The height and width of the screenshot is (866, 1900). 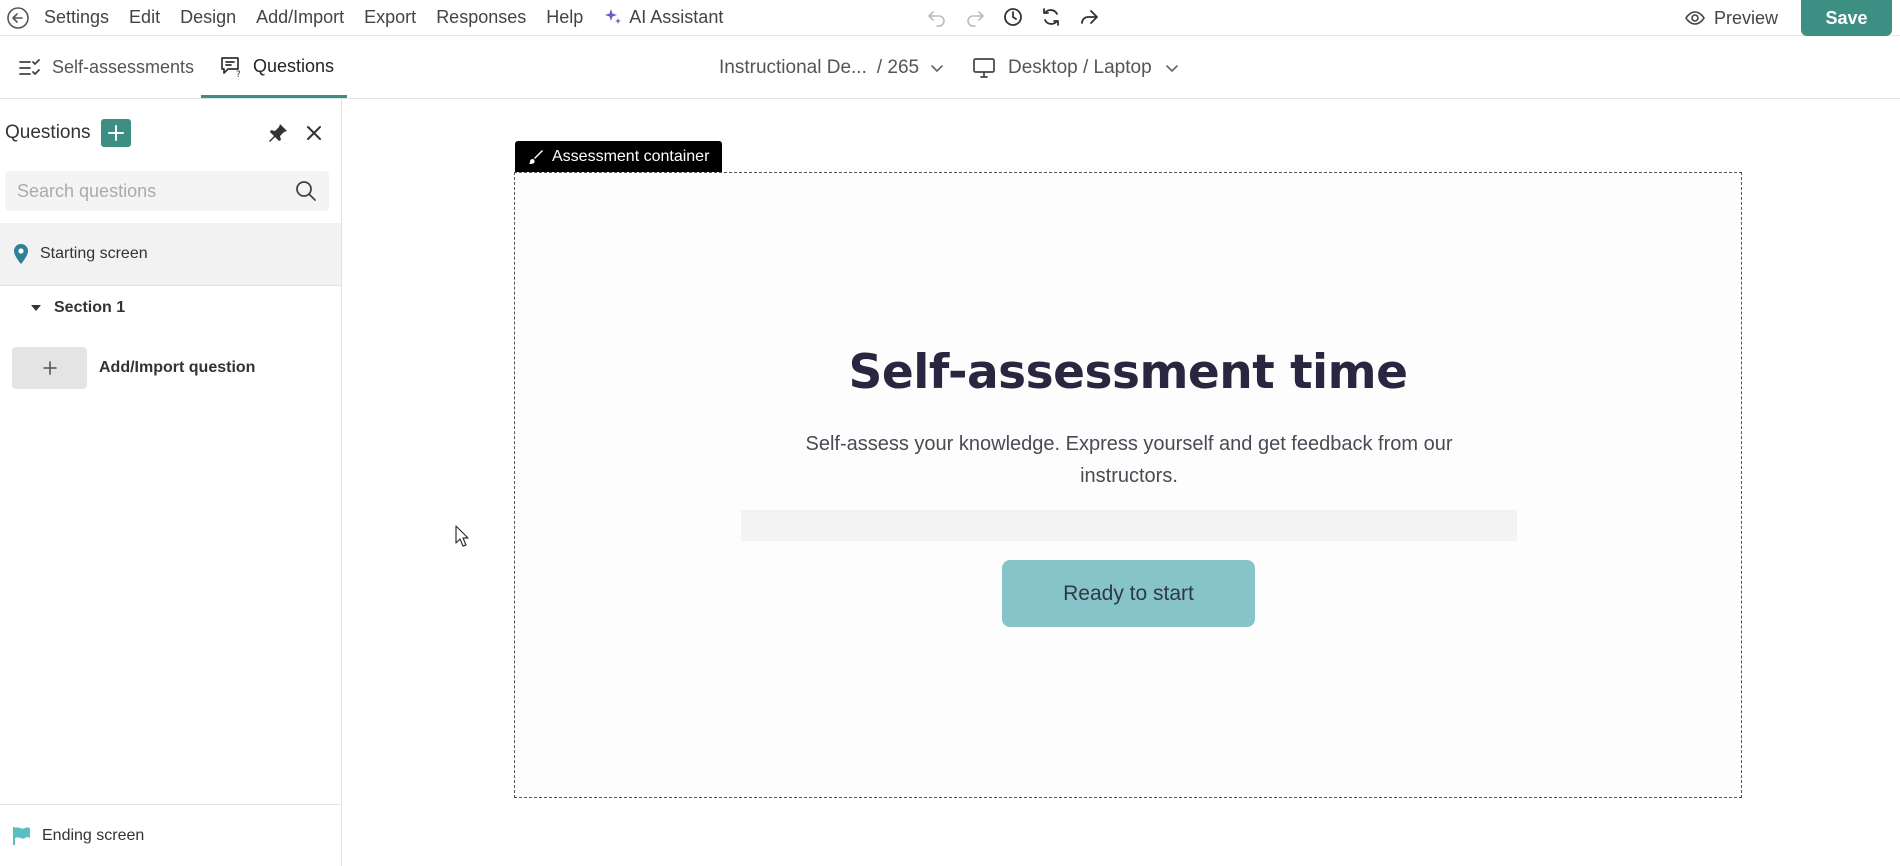 What do you see at coordinates (898, 67) in the screenshot?
I see `document-count: / 265` at bounding box center [898, 67].